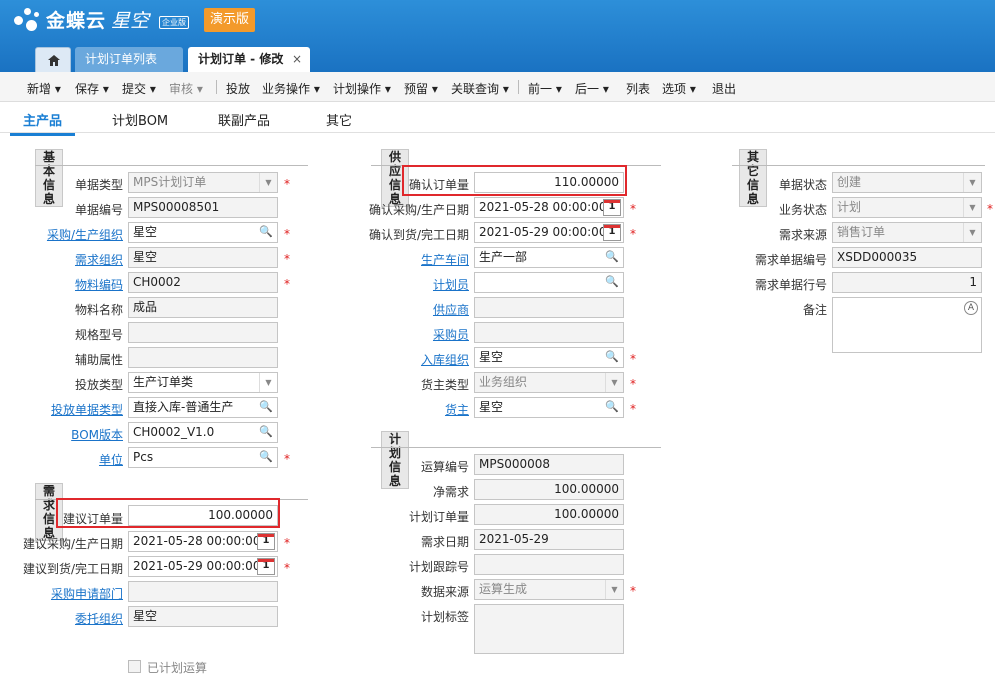 The width and height of the screenshot is (995, 676). Describe the element at coordinates (244, 119) in the screenshot. I see `tab-co-products: 联副产品` at that location.